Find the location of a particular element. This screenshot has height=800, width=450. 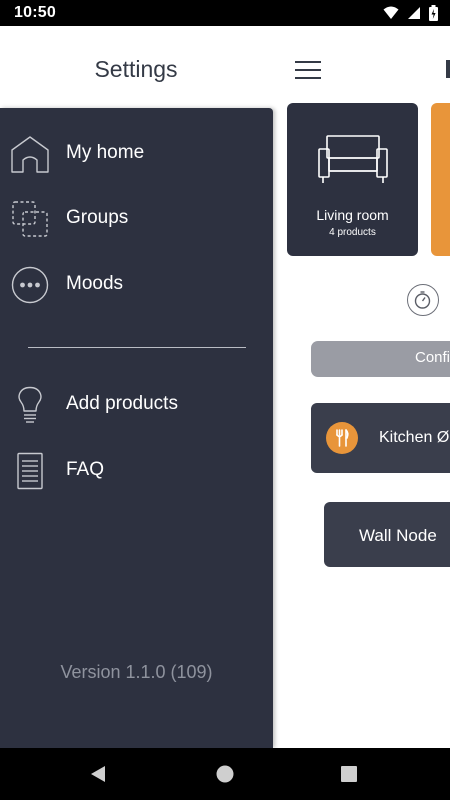

confirm-label: Confi is located at coordinates (432, 357).